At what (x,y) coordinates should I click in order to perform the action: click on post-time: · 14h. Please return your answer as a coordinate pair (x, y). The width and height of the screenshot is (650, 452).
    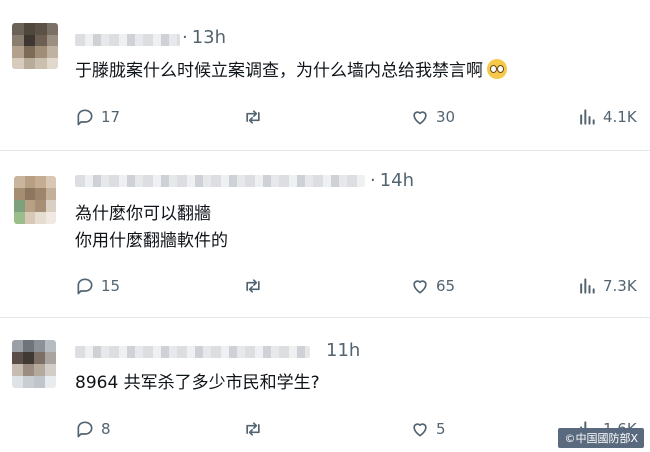
    Looking at the image, I should click on (392, 180).